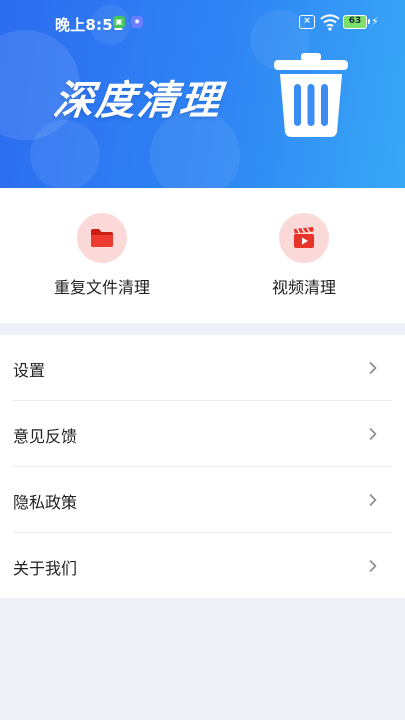 The width and height of the screenshot is (405, 720). Describe the element at coordinates (202, 566) in the screenshot. I see `menu-item-about-us: 关于我们` at that location.